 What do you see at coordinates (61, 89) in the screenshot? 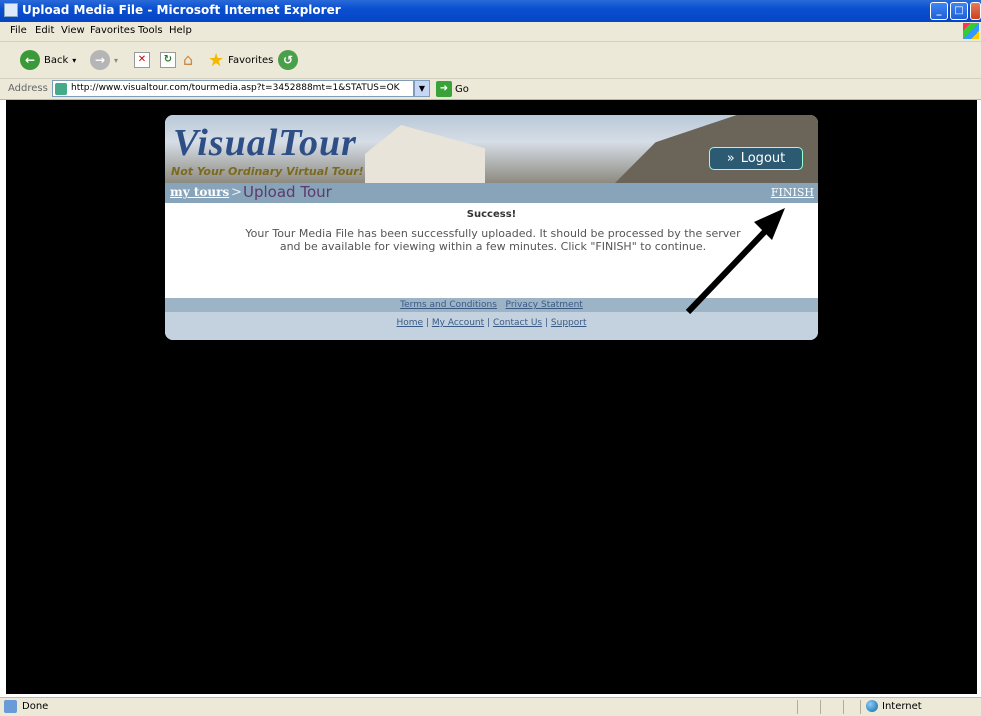
I see `page-icon` at bounding box center [61, 89].